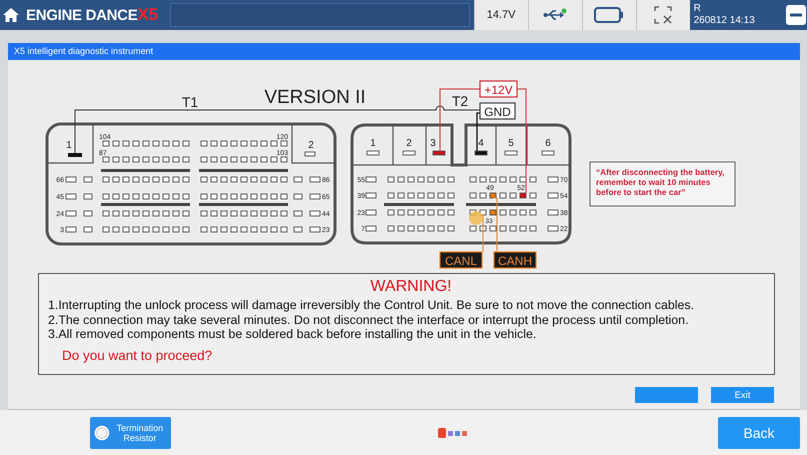 This screenshot has height=455, width=807. Describe the element at coordinates (92, 15) in the screenshot. I see `brand-logo: ENGINE DANCEX5` at that location.